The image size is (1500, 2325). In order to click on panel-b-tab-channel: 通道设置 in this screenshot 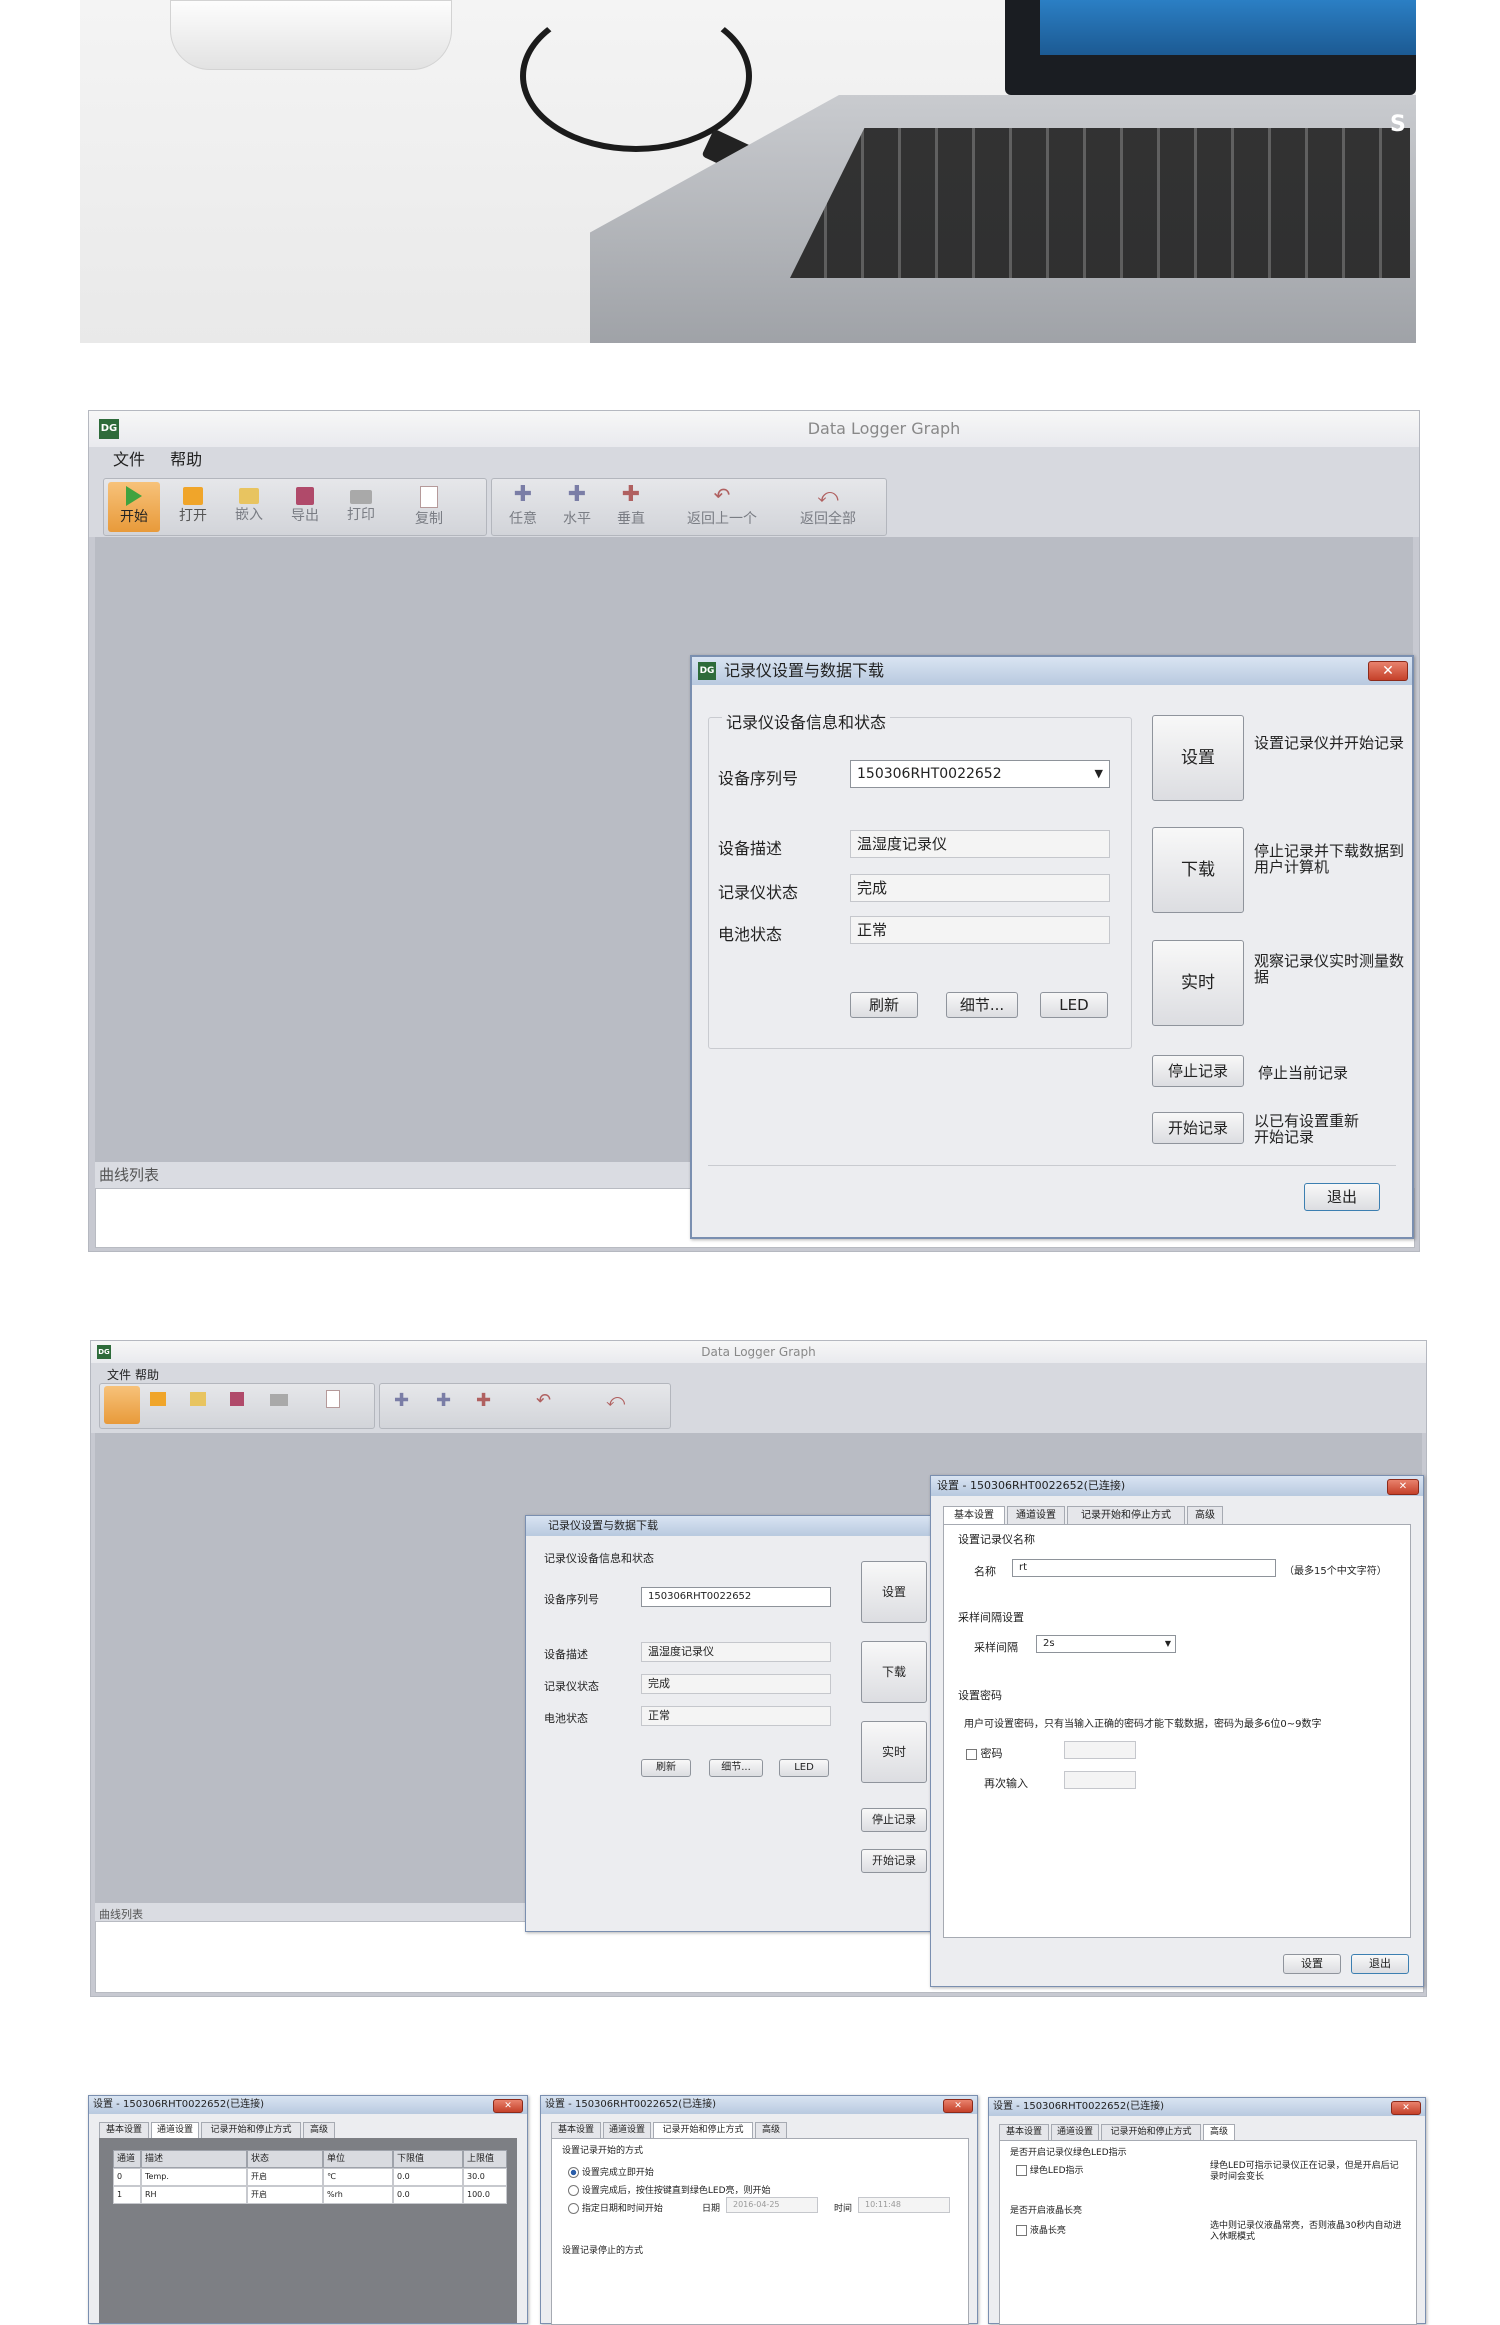, I will do `click(627, 2130)`.